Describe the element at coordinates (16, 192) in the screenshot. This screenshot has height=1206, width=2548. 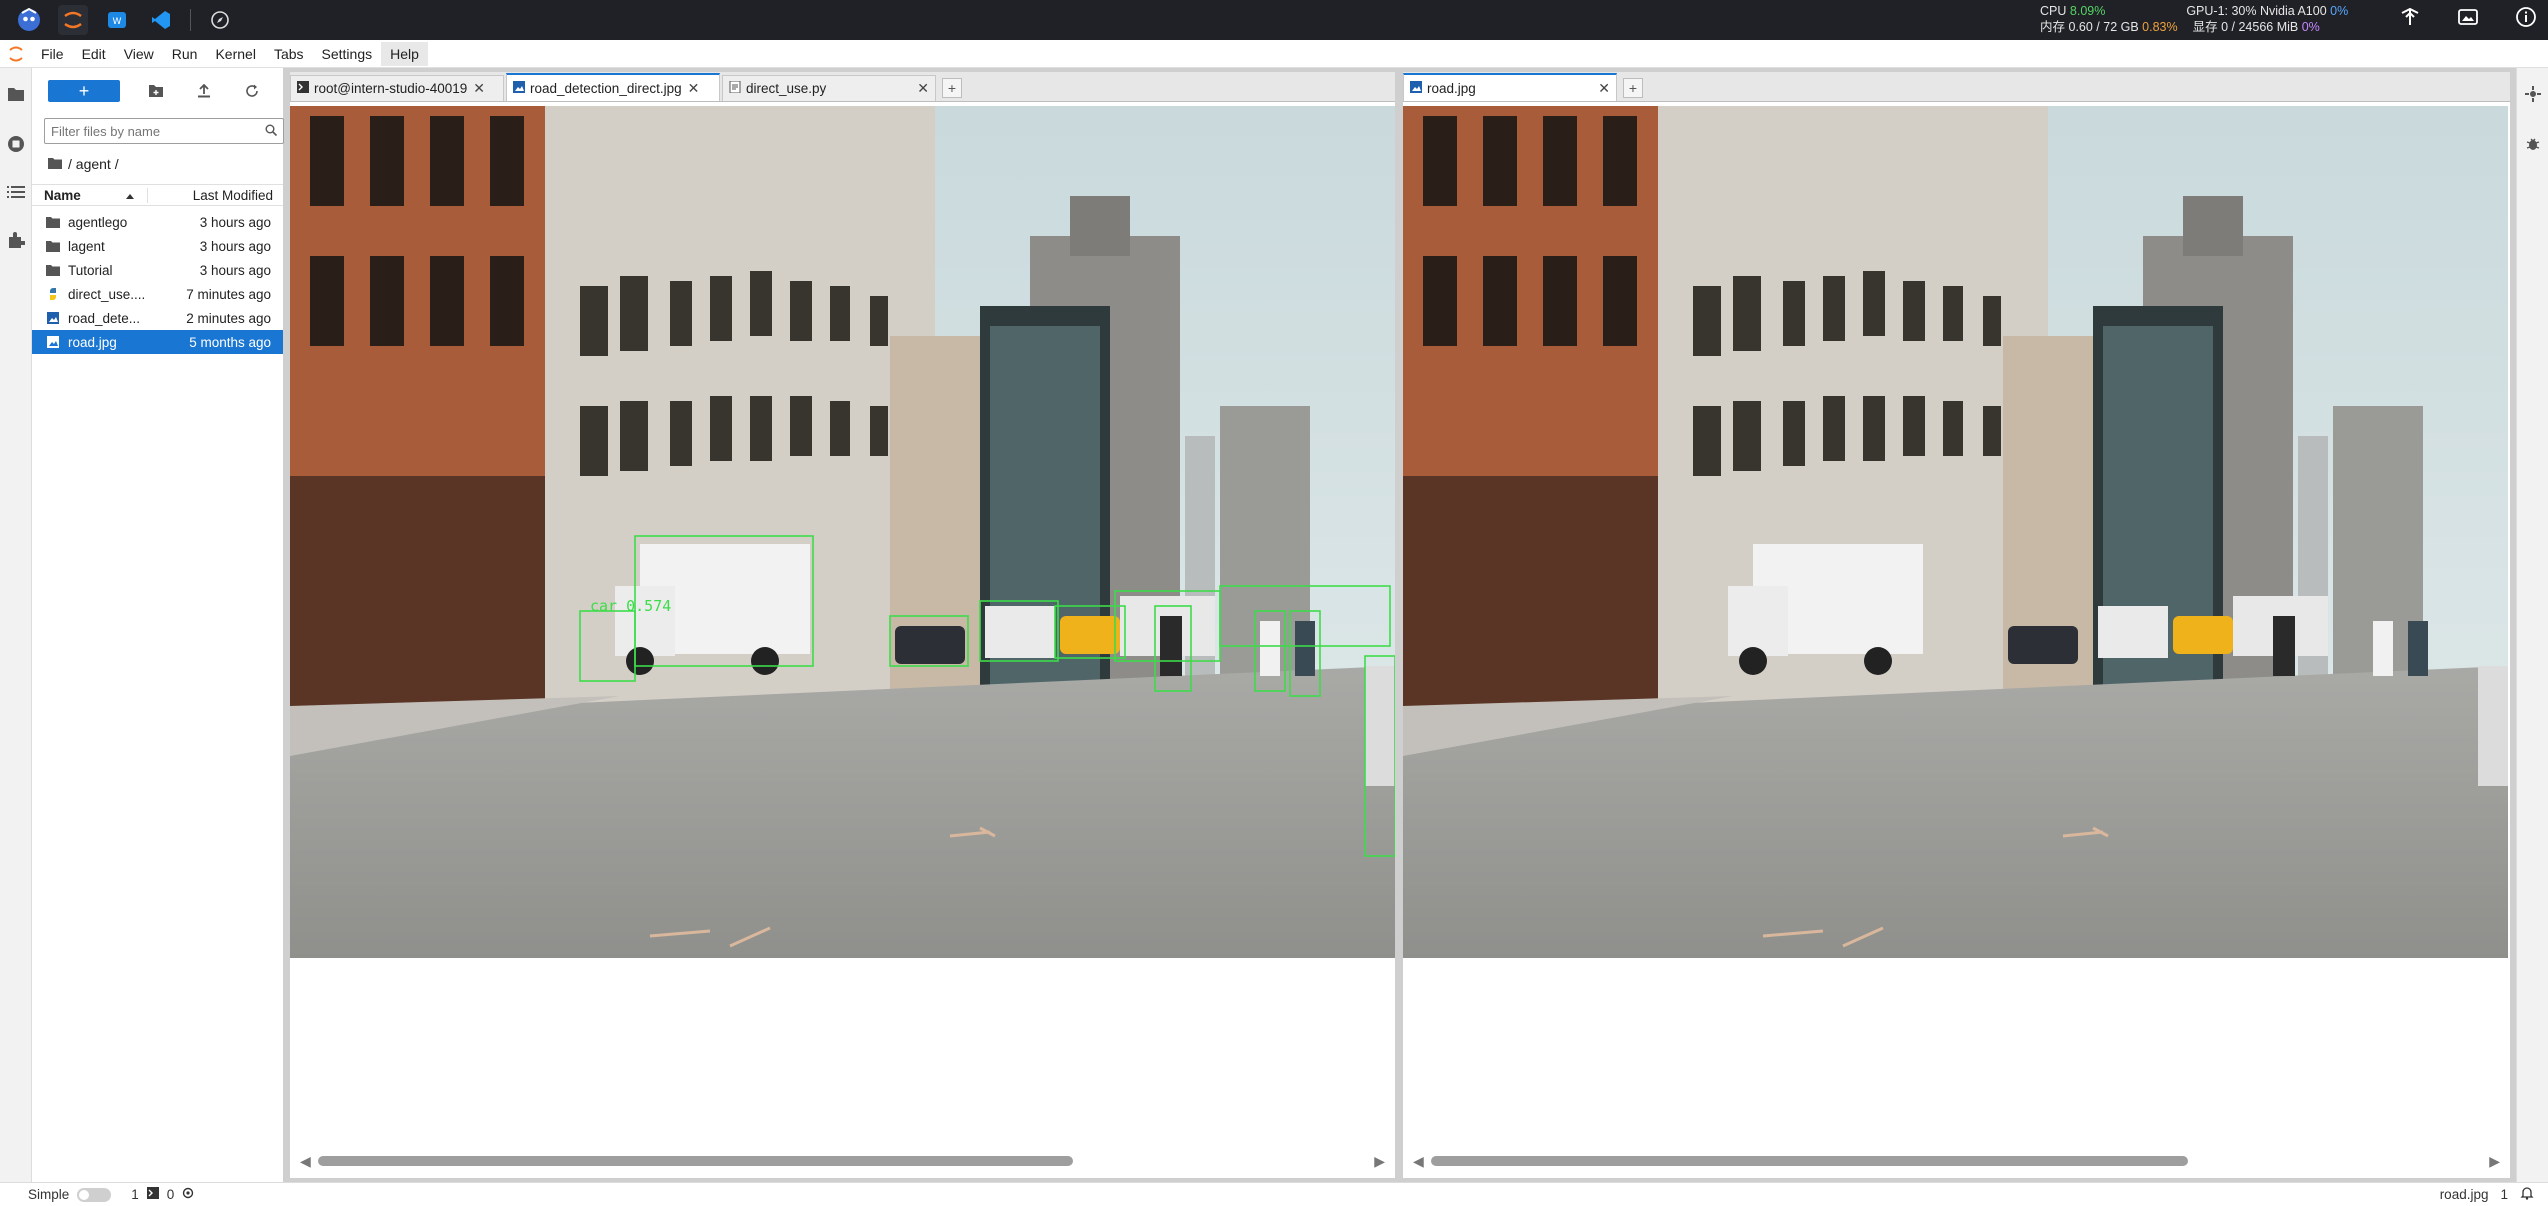
I see `table-of-contents-icon` at that location.